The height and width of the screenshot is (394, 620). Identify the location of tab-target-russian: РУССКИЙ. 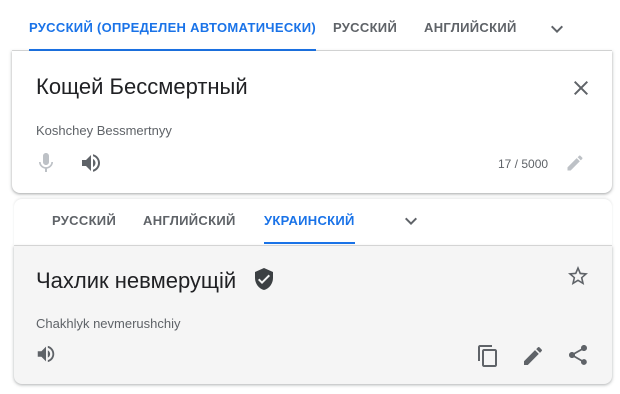
(84, 221).